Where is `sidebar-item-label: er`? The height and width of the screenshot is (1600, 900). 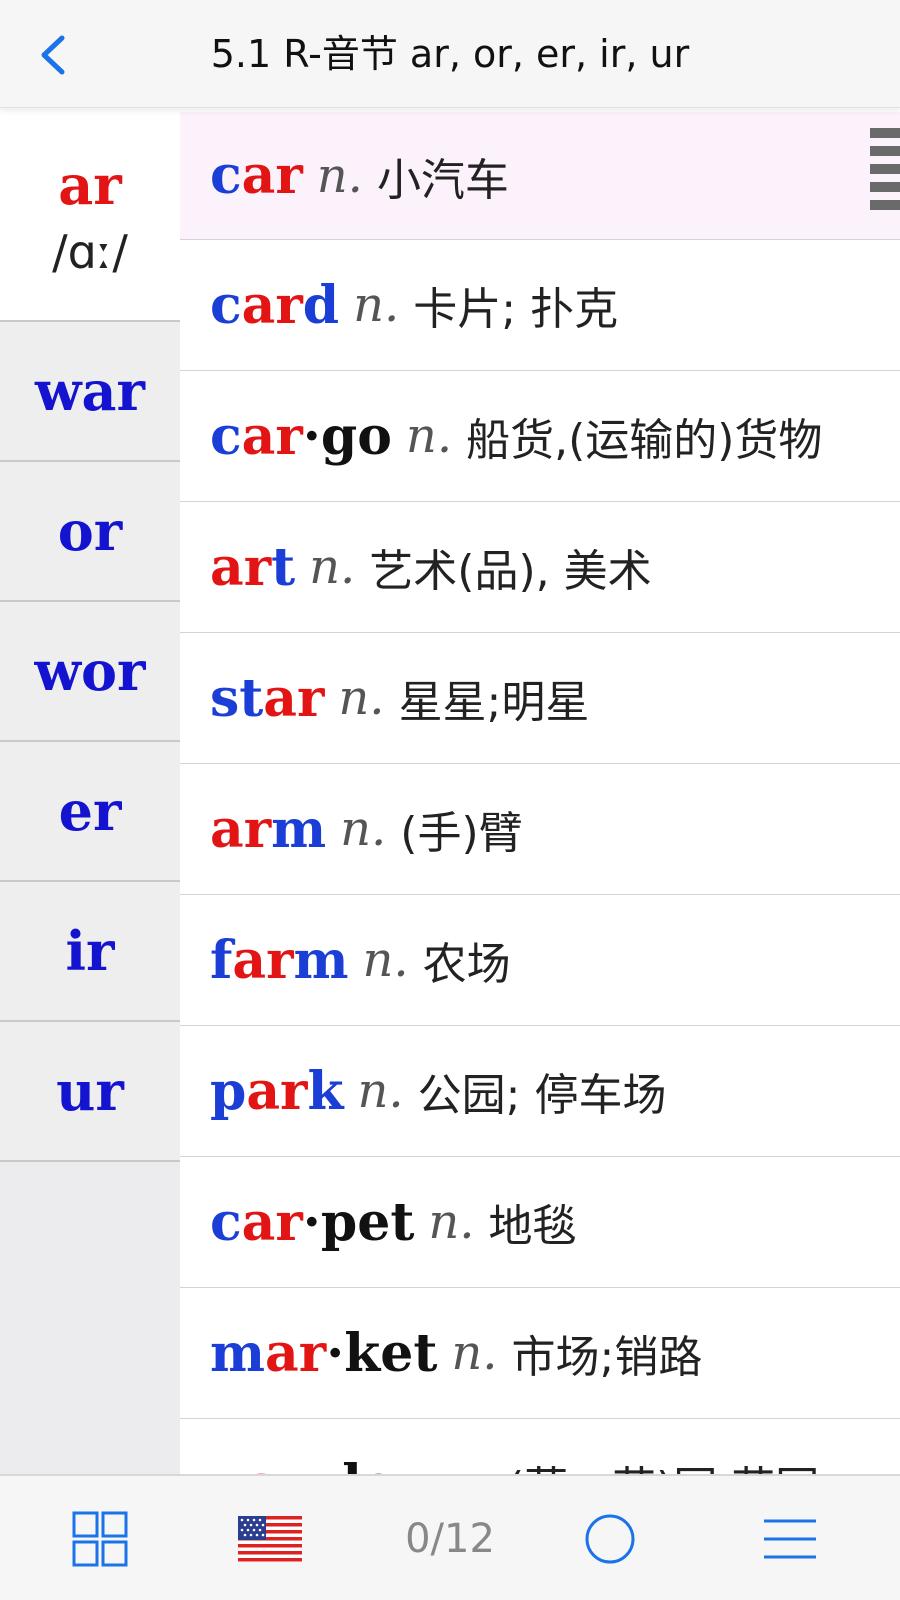
sidebar-item-label: er is located at coordinates (90, 811).